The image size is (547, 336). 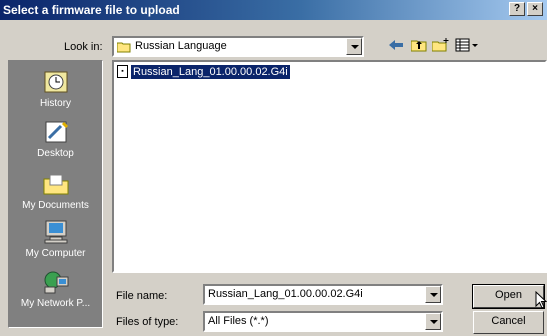 I want to click on close-button: ×, so click(x=535, y=9).